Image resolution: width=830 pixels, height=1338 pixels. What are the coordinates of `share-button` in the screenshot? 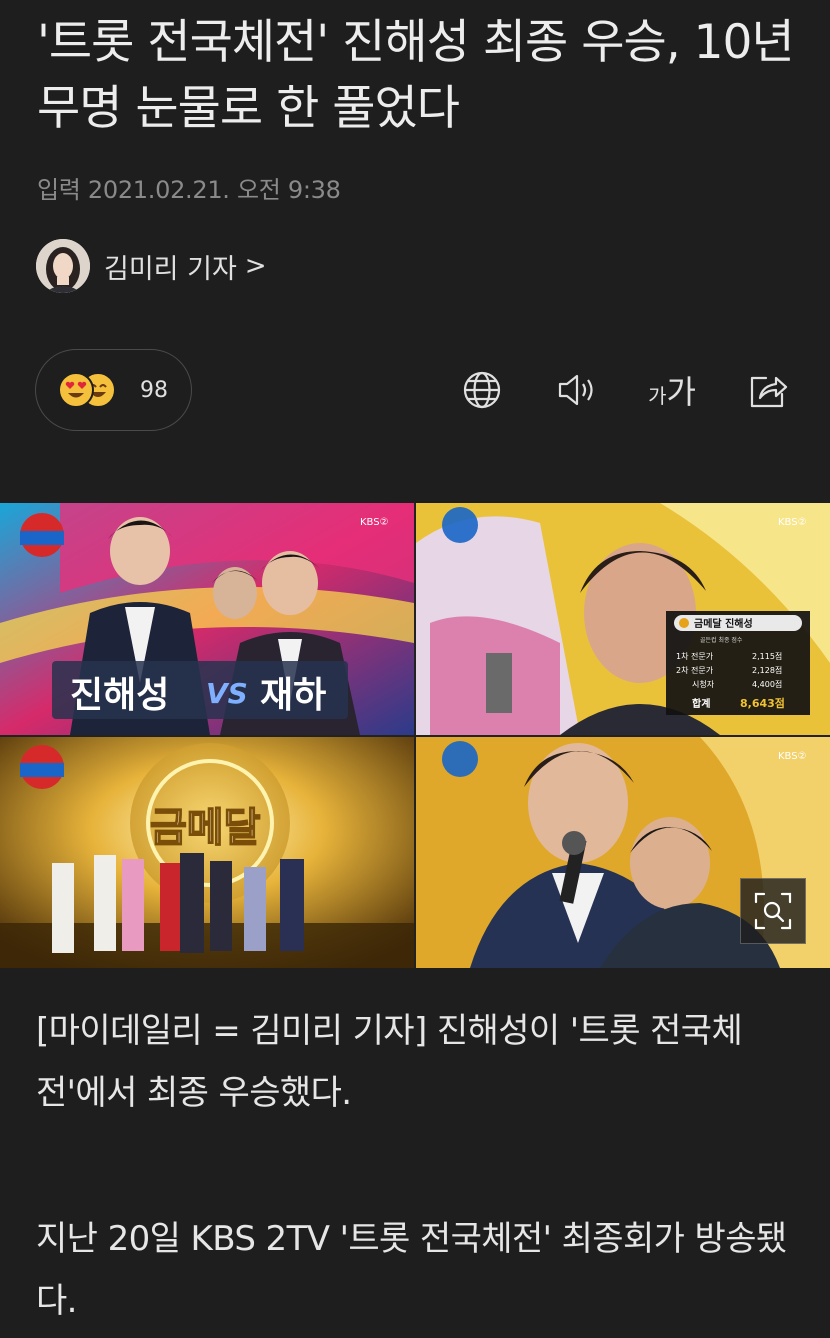 It's located at (768, 390).